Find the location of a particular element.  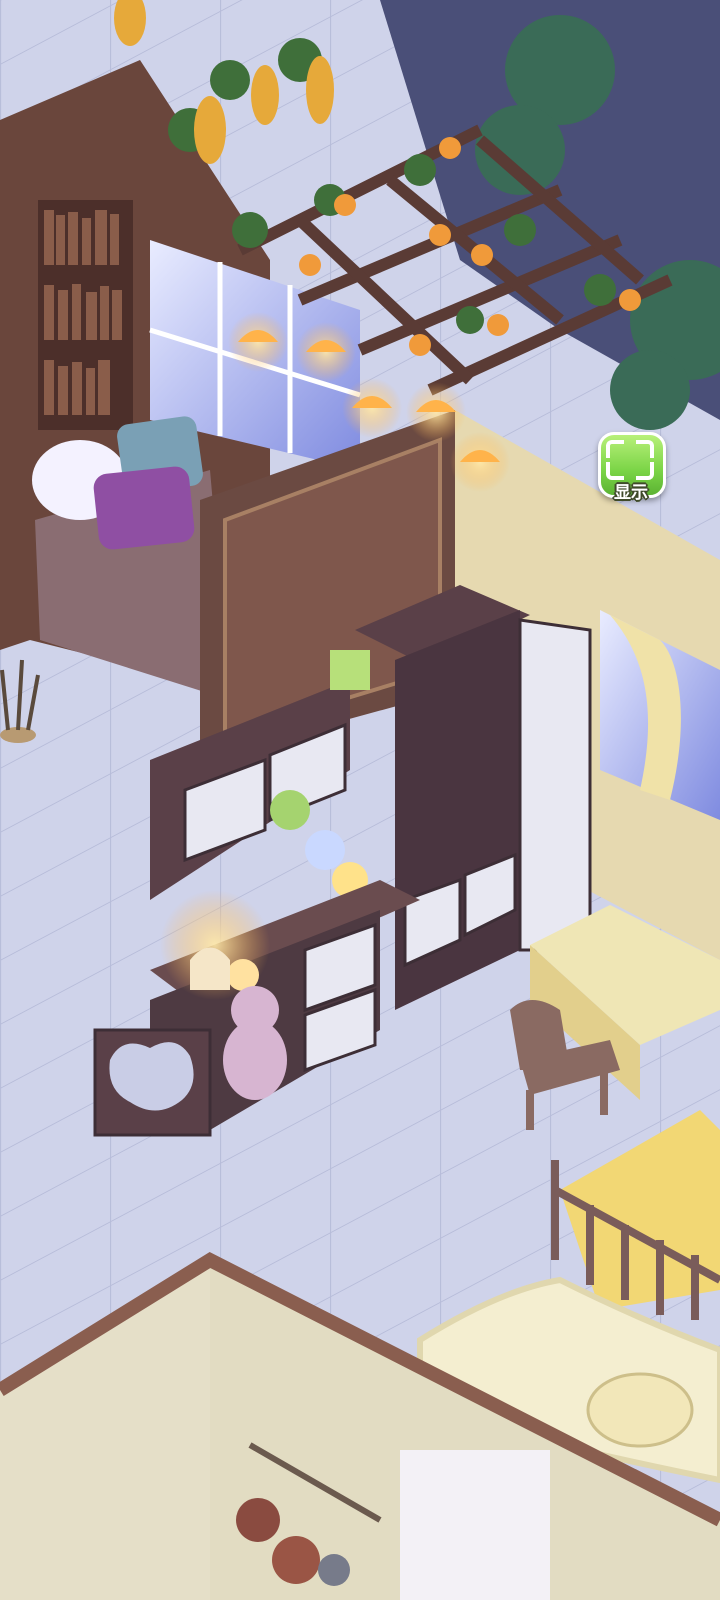

wardrobe-door is located at coordinates (555, 785).